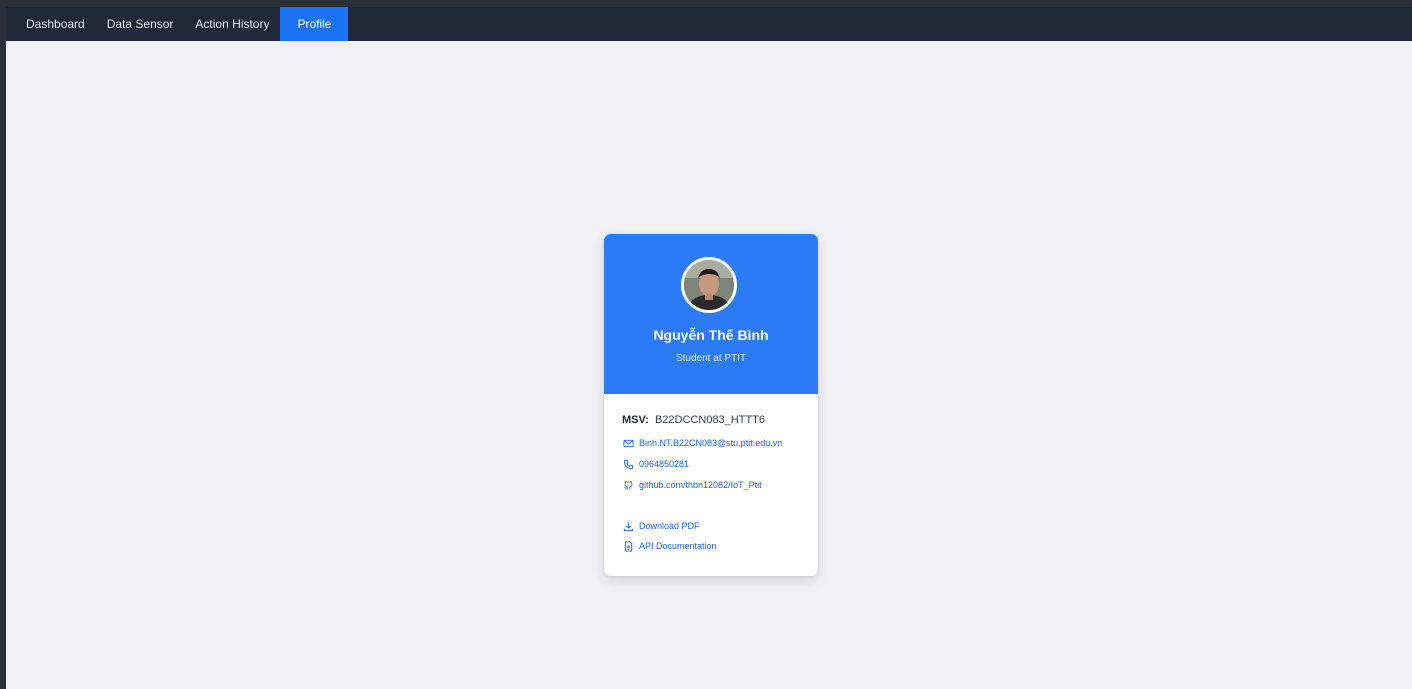  I want to click on msv-row: MSV: B22DCCN083_HTTT6, so click(717, 420).